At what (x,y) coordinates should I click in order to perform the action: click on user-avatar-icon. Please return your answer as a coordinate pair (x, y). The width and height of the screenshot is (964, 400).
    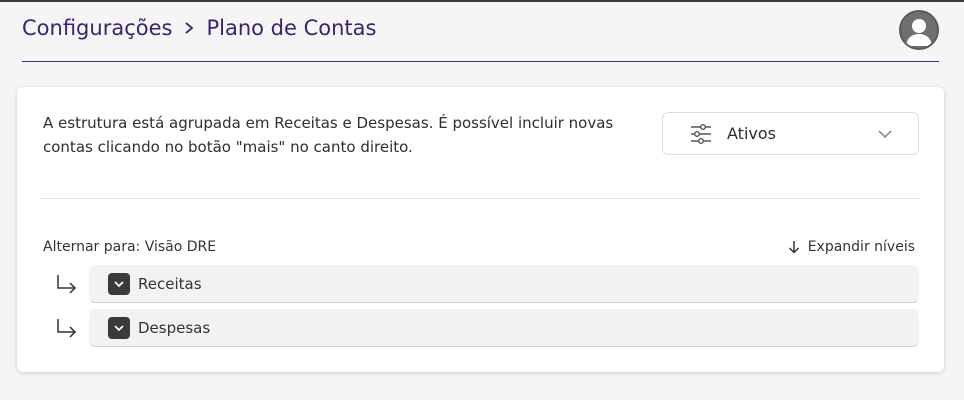
    Looking at the image, I should click on (919, 30).